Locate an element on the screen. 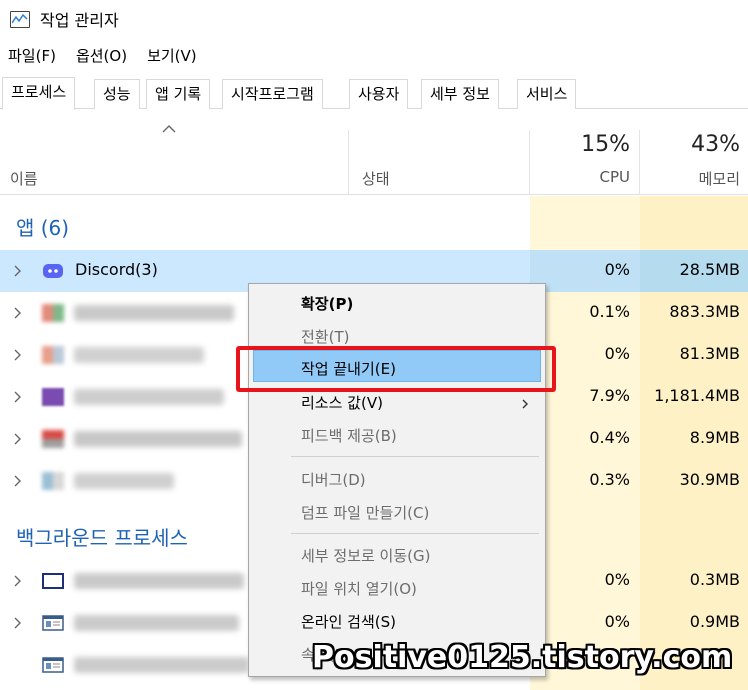 Image resolution: width=748 pixels, height=690 pixels. cpu-value: 0% is located at coordinates (617, 269).